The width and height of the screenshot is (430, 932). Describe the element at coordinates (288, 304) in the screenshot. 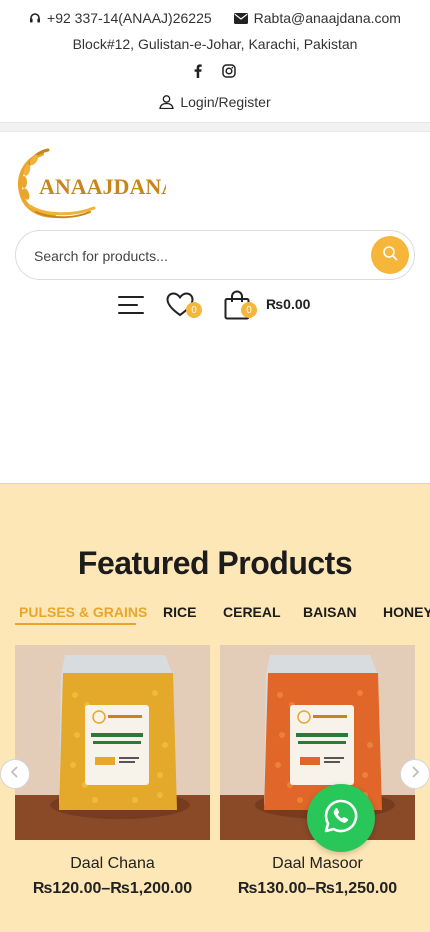

I see `cart-total: ₨0.00` at that location.